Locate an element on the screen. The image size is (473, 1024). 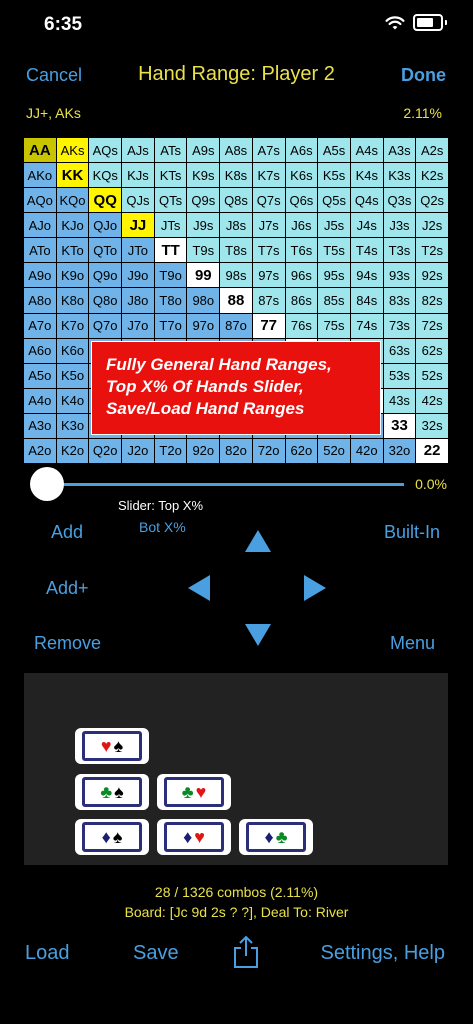
hand-cell-62o: 62o is located at coordinates (301, 450).